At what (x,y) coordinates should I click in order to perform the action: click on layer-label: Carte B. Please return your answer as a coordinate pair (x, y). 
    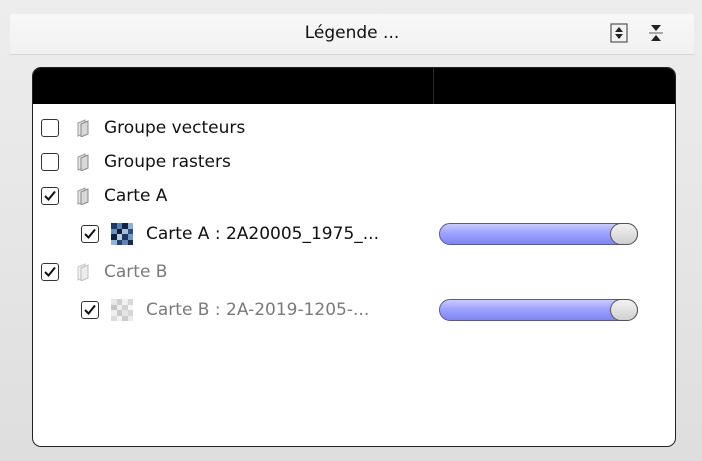
    Looking at the image, I should click on (136, 272).